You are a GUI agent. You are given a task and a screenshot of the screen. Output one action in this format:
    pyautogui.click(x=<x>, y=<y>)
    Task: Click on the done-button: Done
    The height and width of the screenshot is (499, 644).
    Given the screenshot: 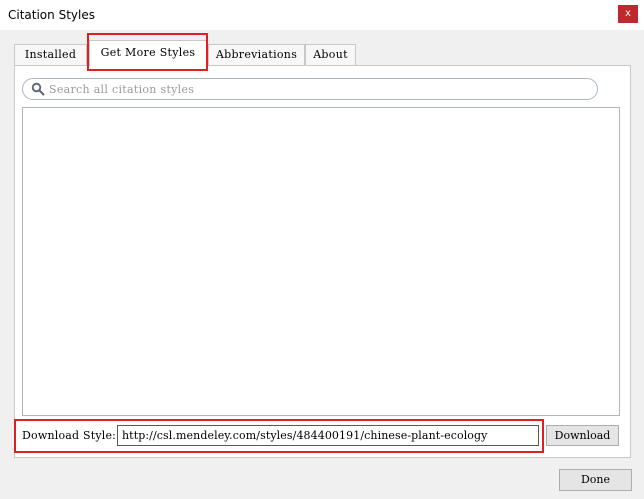 What is the action you would take?
    pyautogui.click(x=595, y=480)
    